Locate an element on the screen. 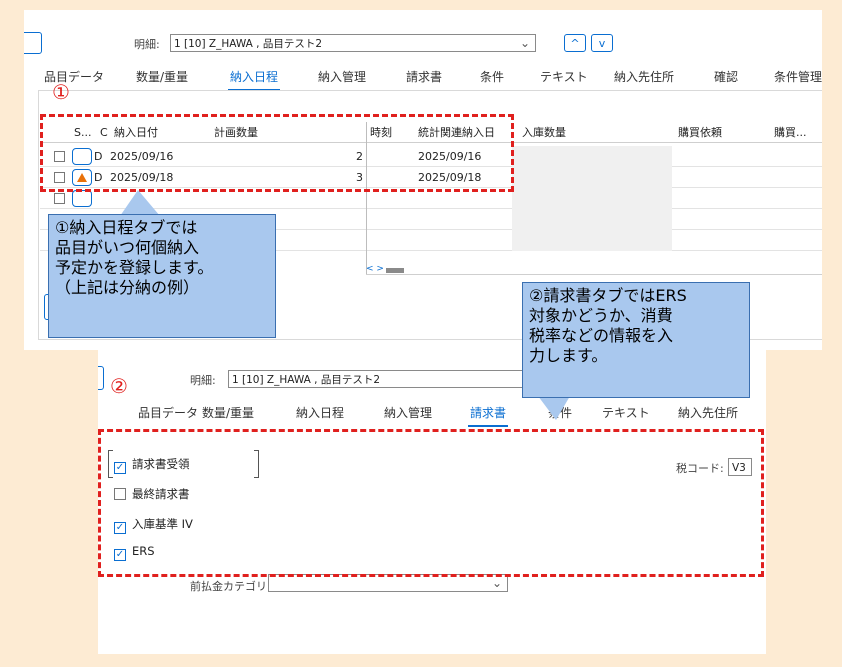 The image size is (842, 667). chevron-down-icon: ⌄ is located at coordinates (524, 43).